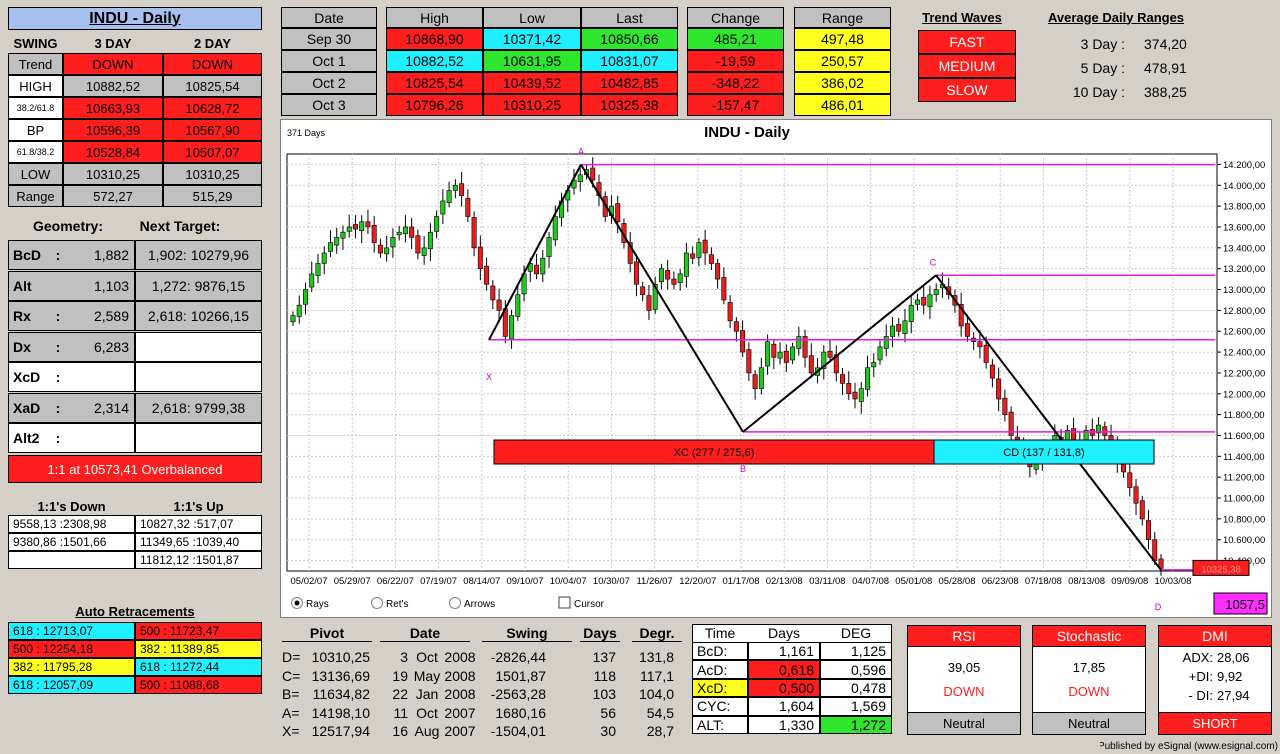  Describe the element at coordinates (581, 603) in the screenshot. I see `cursor-checkbox: Cursor` at that location.